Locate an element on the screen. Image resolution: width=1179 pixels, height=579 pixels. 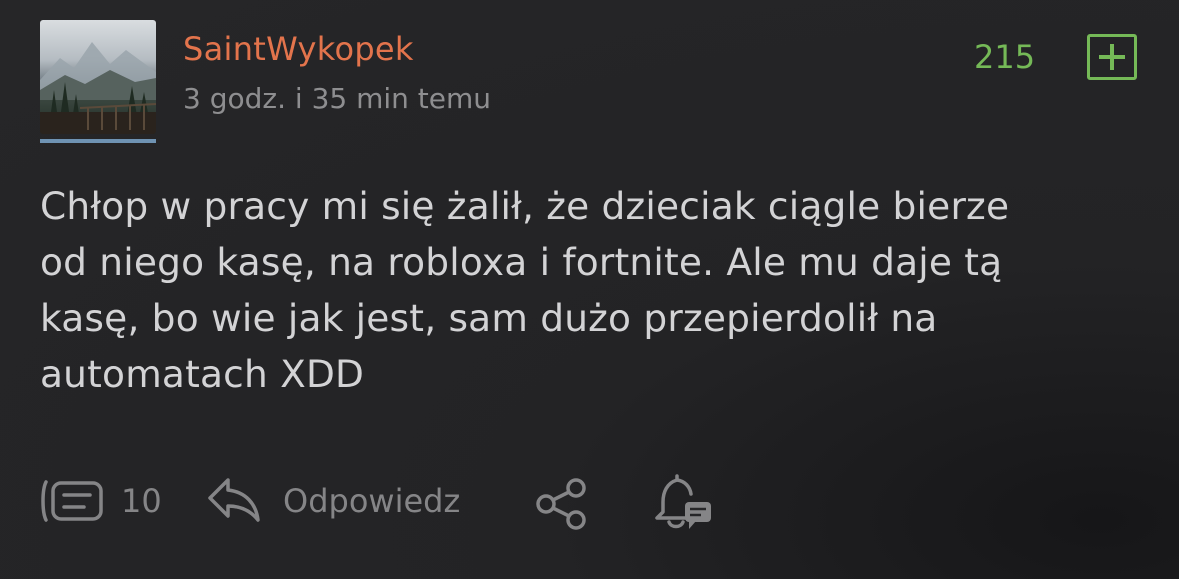
author-username: SaintWykopek is located at coordinates (298, 49).